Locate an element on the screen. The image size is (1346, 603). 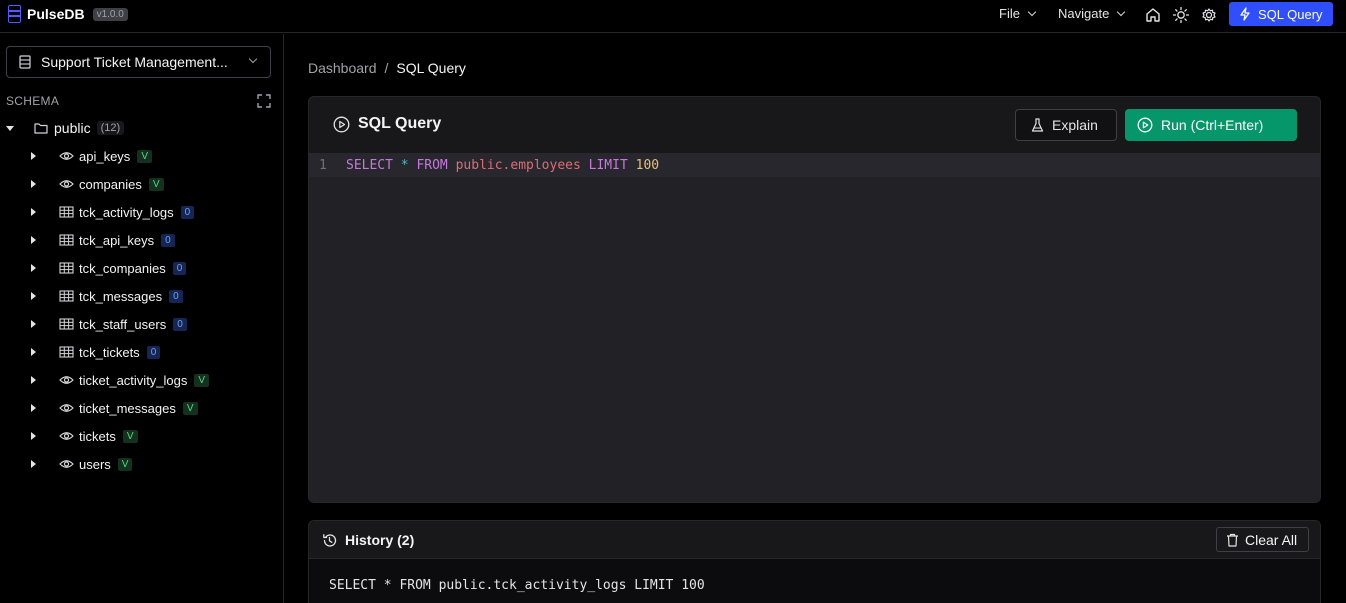
file-menu: File is located at coordinates (1018, 13).